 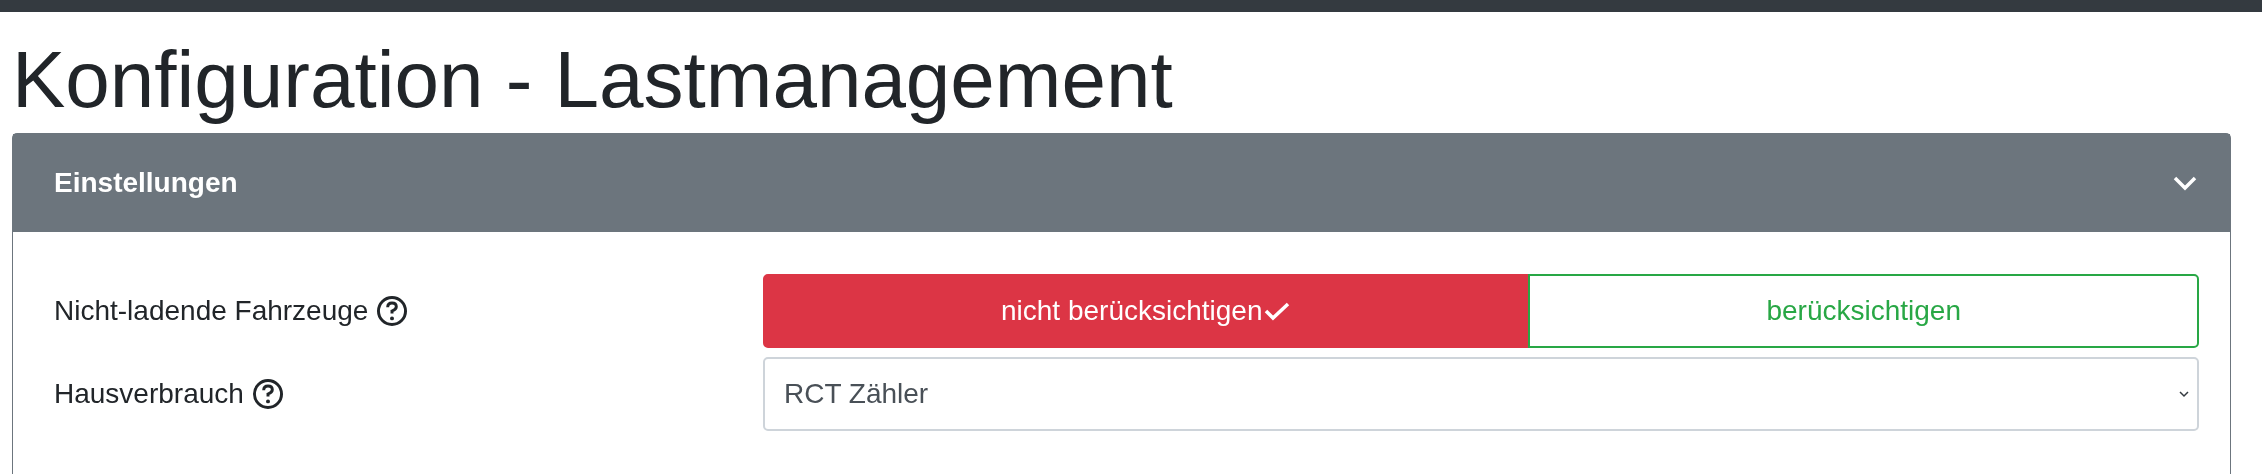 What do you see at coordinates (2185, 183) in the screenshot?
I see `chevron-icon` at bounding box center [2185, 183].